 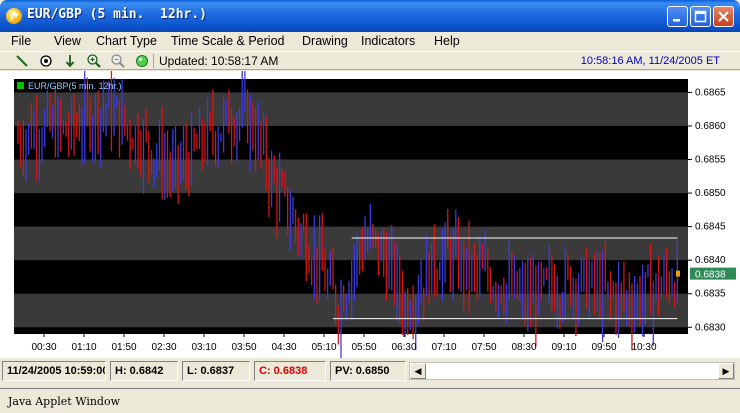 I want to click on x-tick-label: 05:50, so click(x=363, y=347).